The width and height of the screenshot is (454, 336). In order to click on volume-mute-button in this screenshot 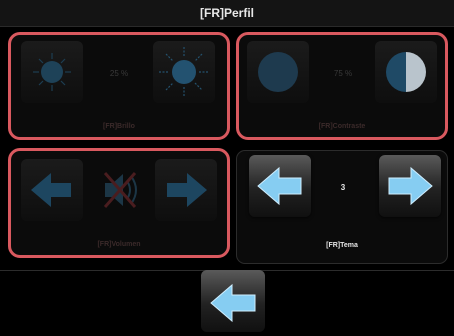, I will do `click(120, 190)`.